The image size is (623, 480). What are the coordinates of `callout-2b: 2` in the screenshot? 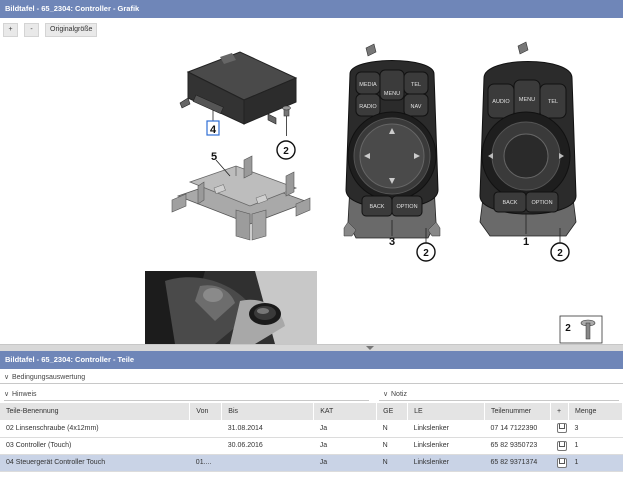 It's located at (426, 253).